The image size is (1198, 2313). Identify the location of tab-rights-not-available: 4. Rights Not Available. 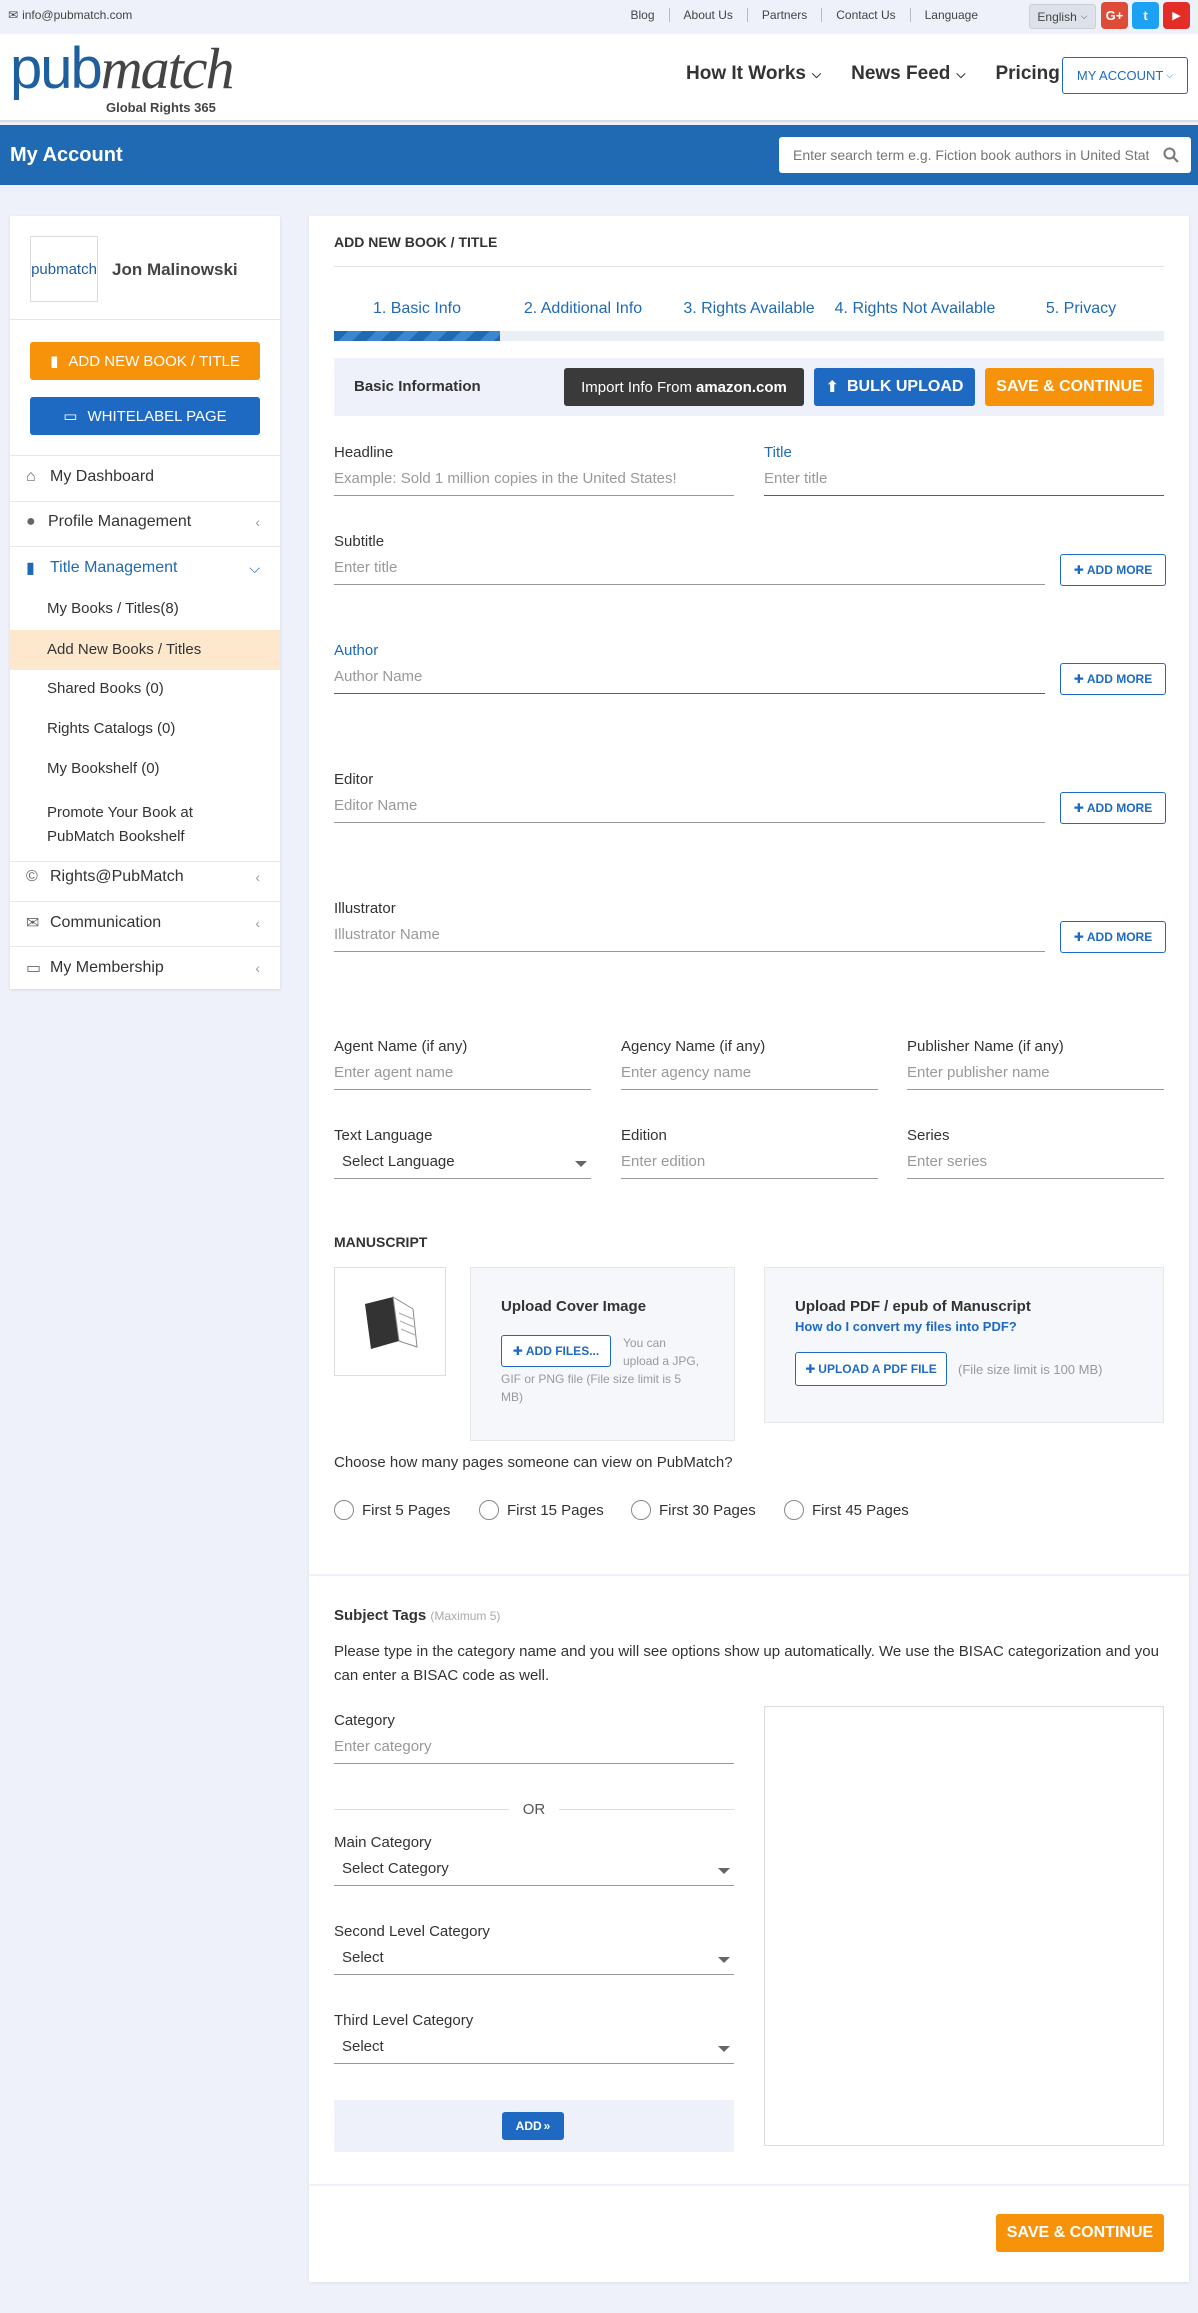
(915, 309).